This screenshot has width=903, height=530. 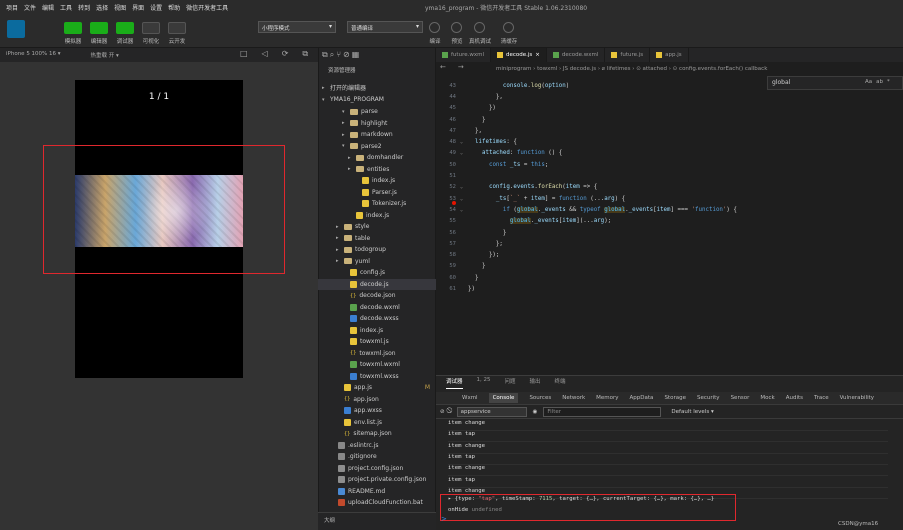 What do you see at coordinates (120, 7) in the screenshot?
I see `menu-item: 视图` at bounding box center [120, 7].